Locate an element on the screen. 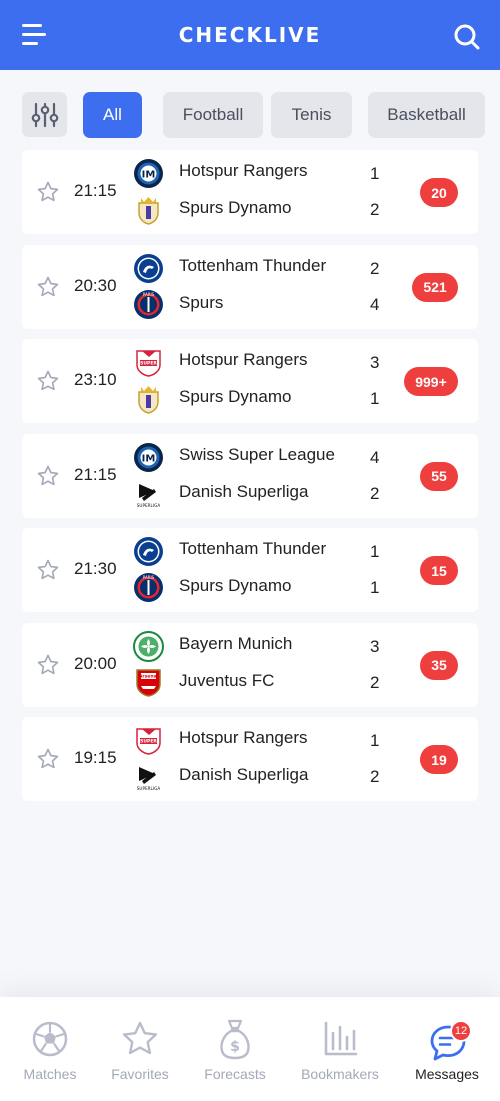 This screenshot has width=500, height=1101. home-team-score: 3 is located at coordinates (375, 362).